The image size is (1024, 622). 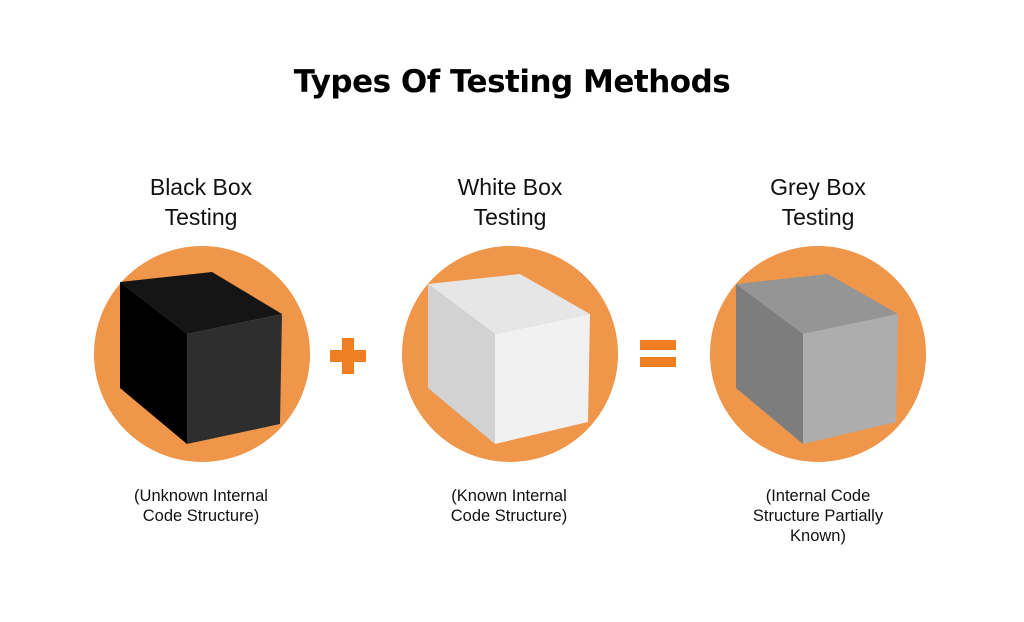 I want to click on desc-line1: (Known Internal, so click(x=509, y=496).